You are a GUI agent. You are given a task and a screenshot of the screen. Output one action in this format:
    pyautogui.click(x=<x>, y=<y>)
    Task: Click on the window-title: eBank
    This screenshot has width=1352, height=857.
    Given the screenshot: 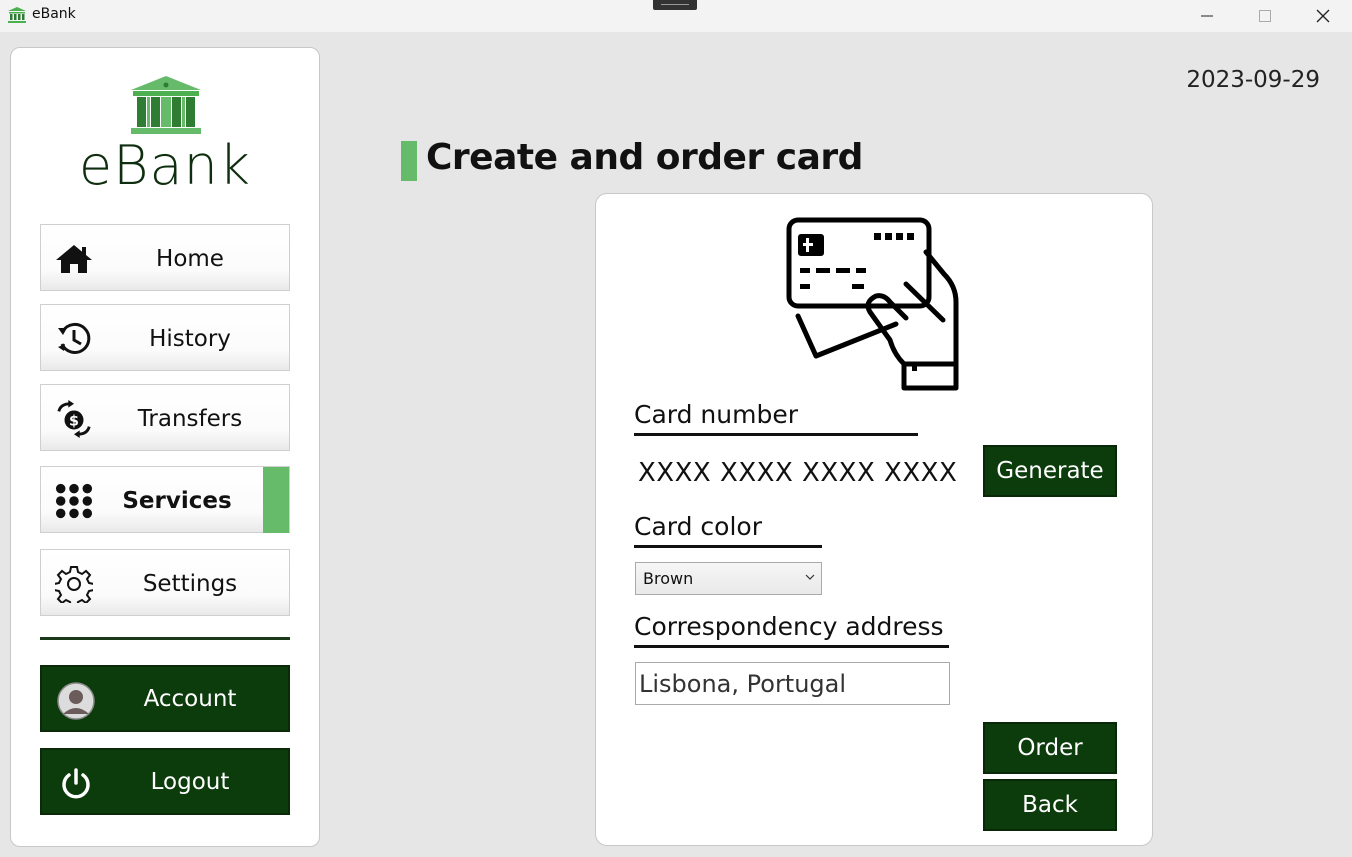 What is the action you would take?
    pyautogui.click(x=54, y=14)
    